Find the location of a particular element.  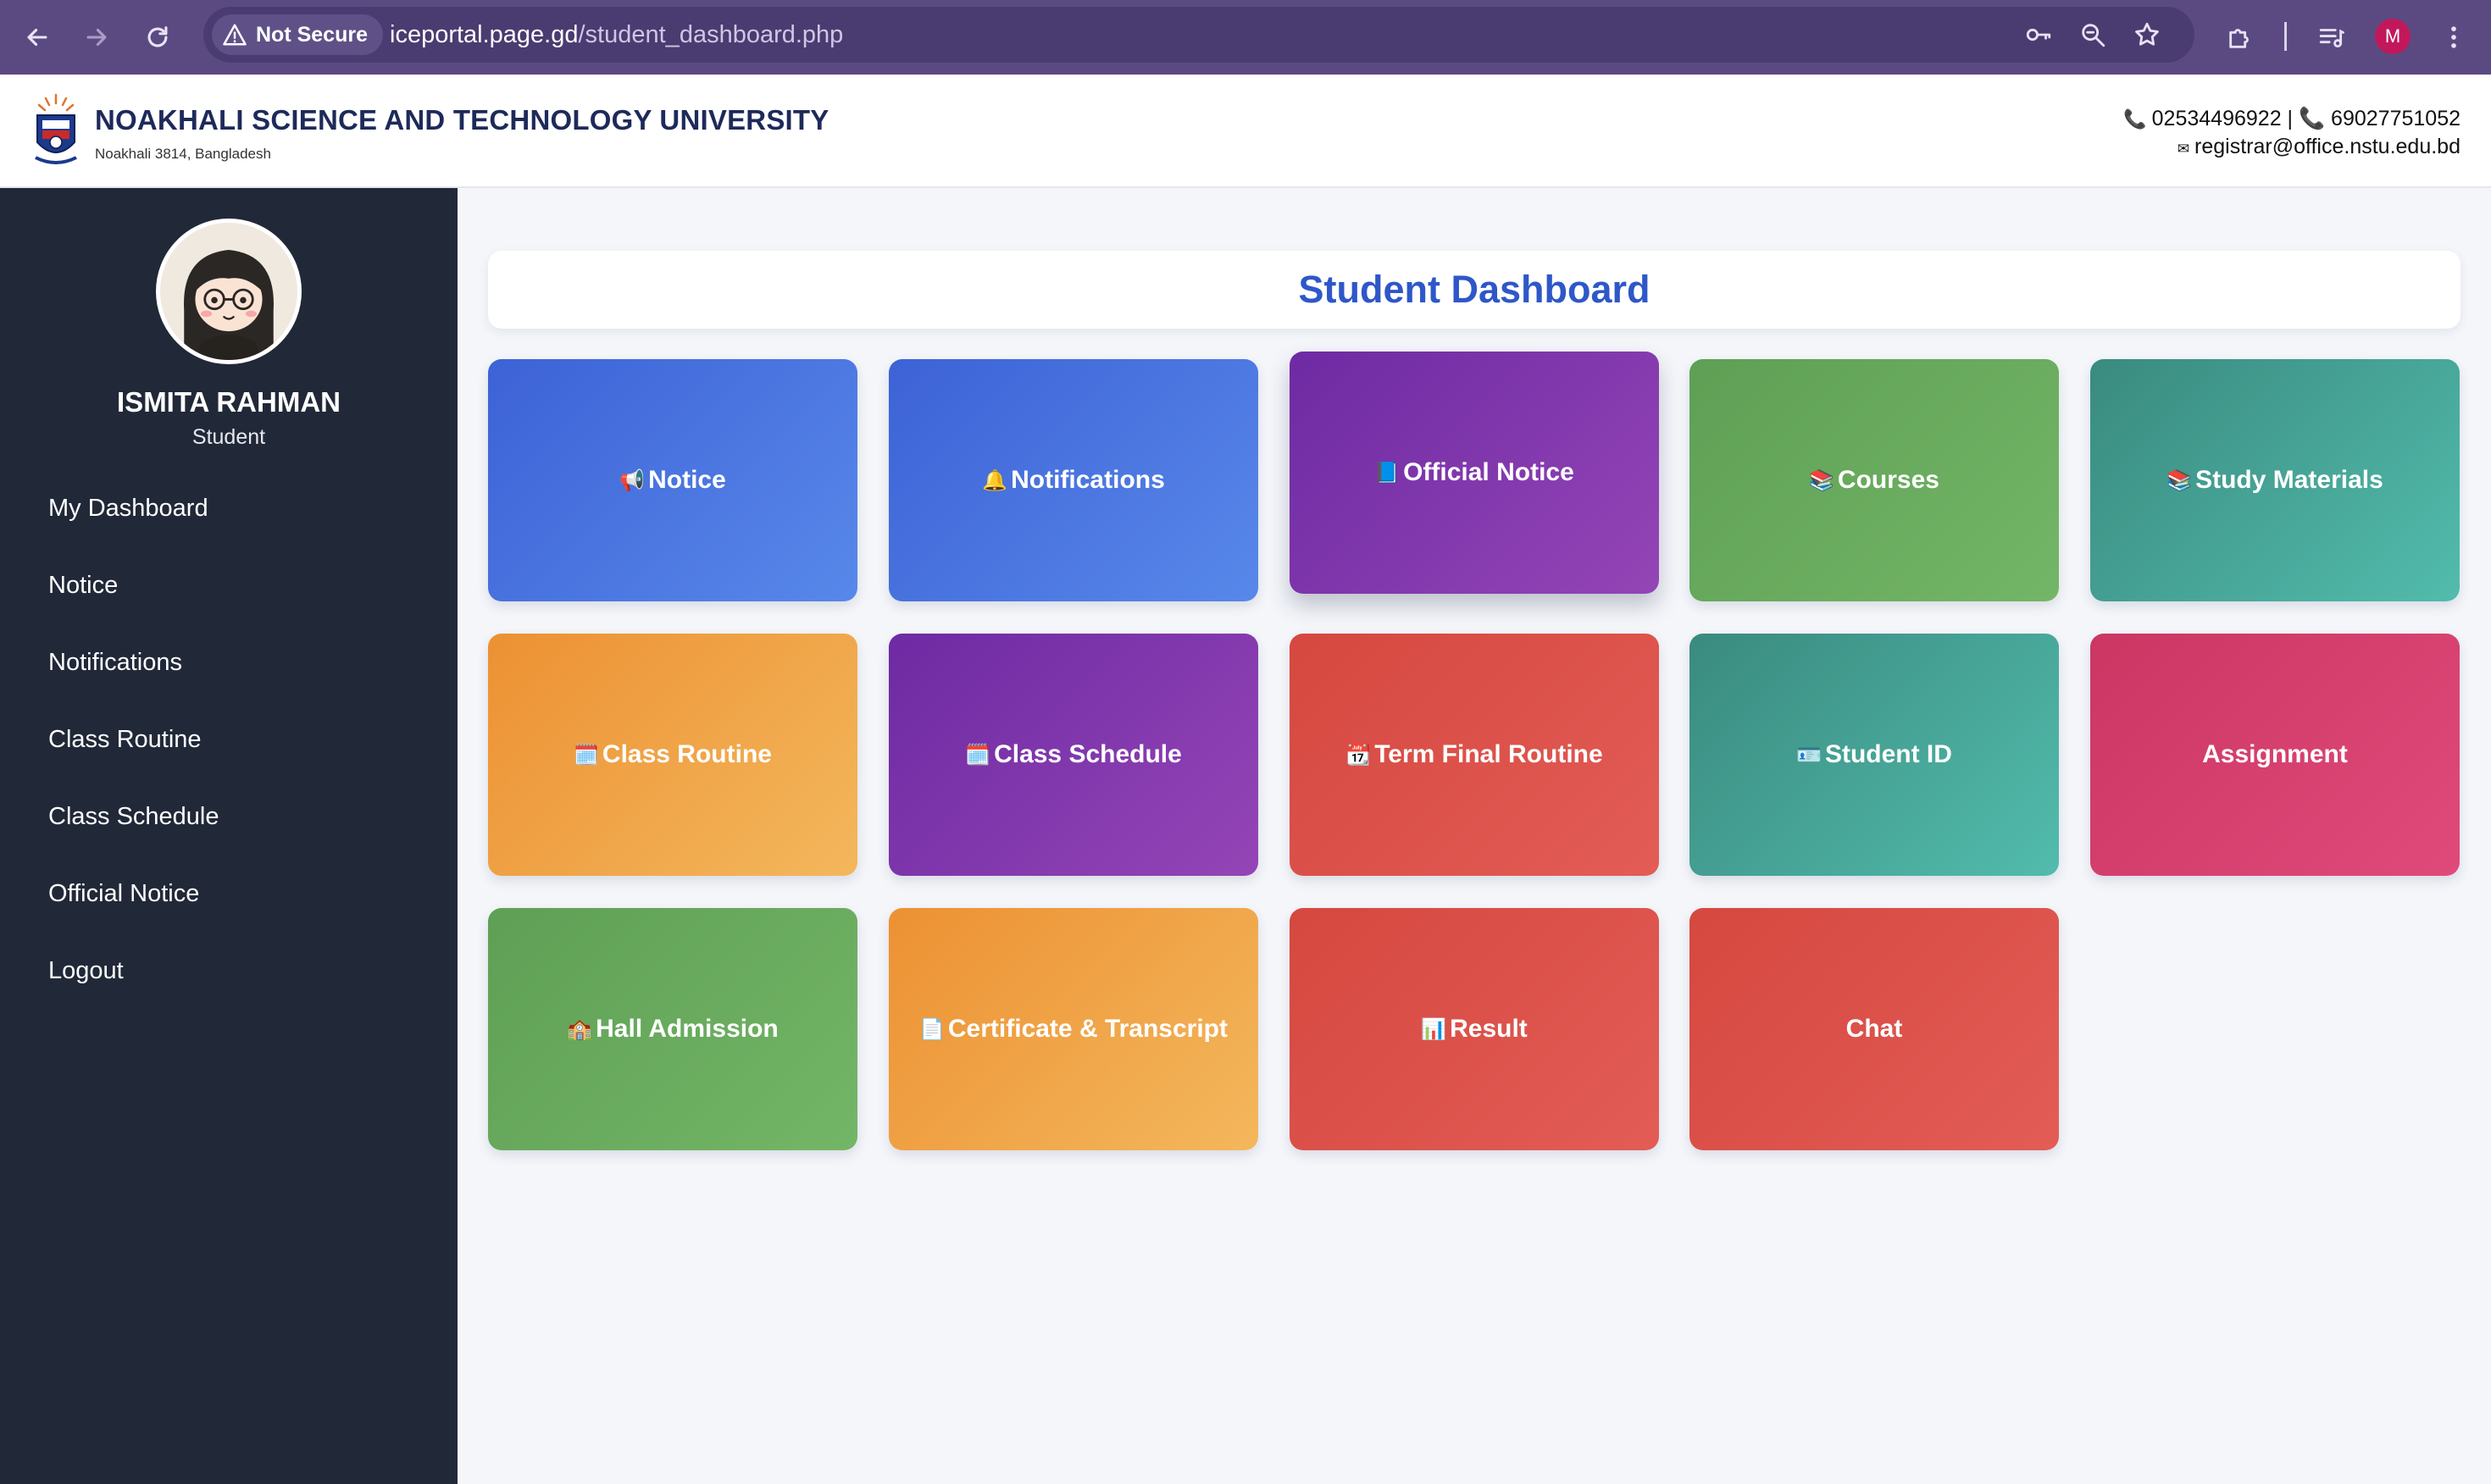

sidebar-item-notice: Notice is located at coordinates (133, 610).